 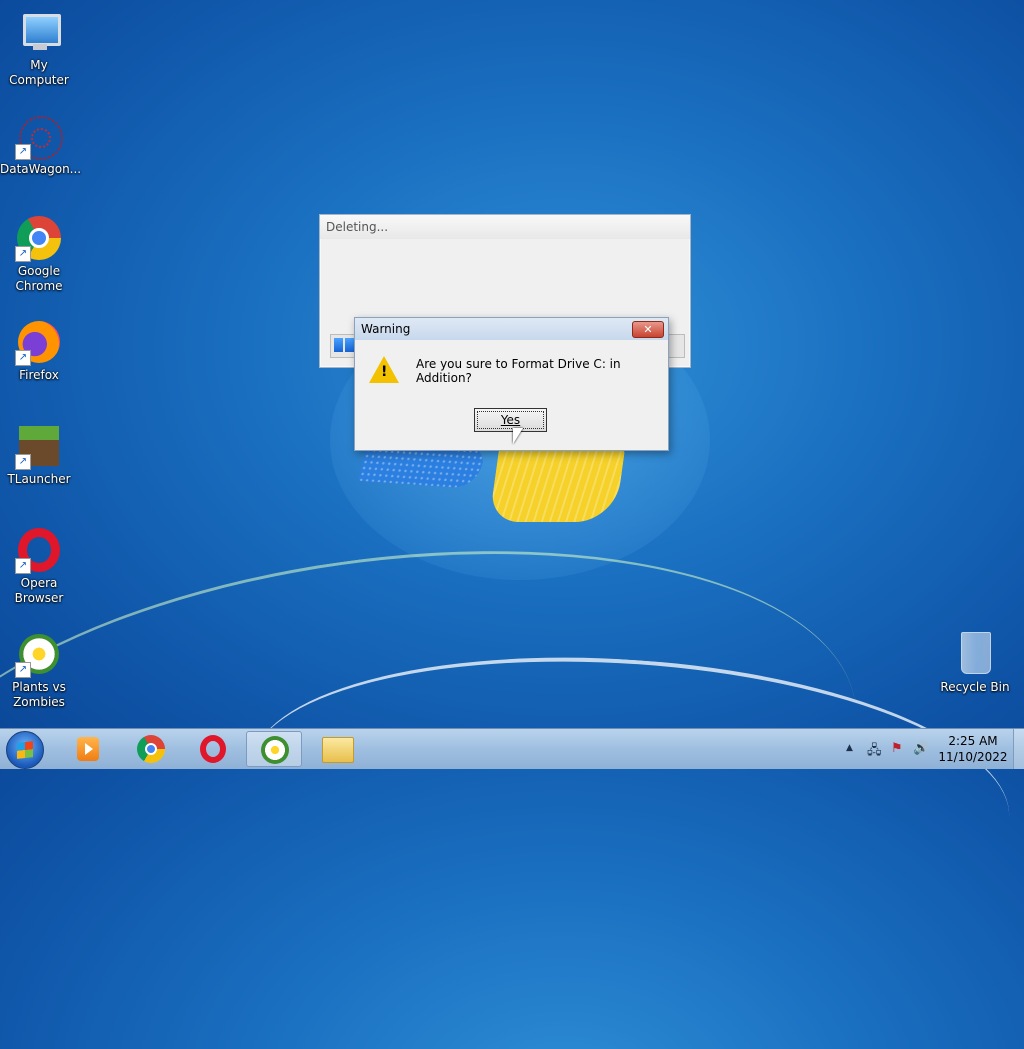 What do you see at coordinates (39, 694) in the screenshot?
I see `desktop-icon-label: Plants vs Zombies` at bounding box center [39, 694].